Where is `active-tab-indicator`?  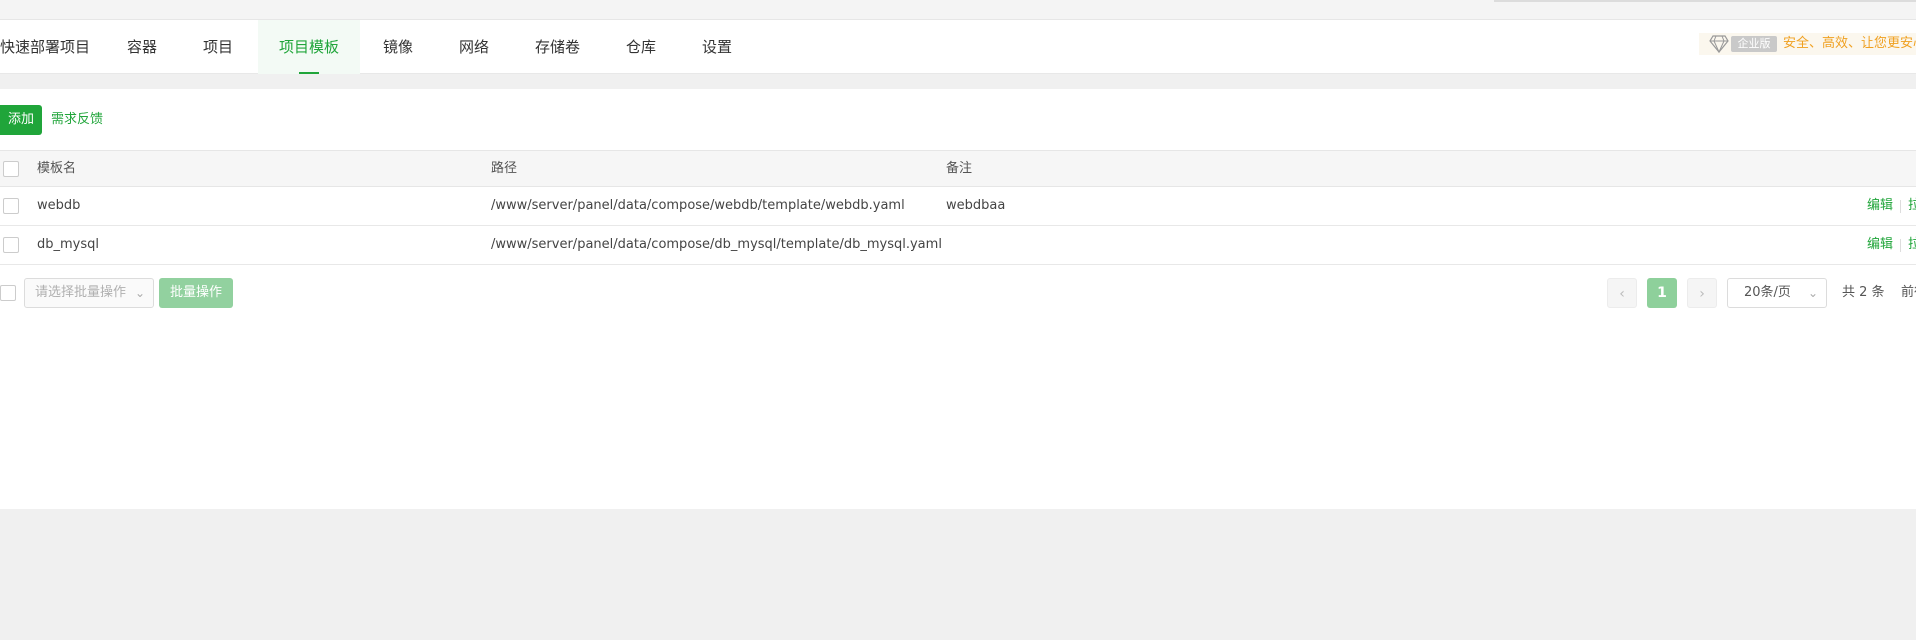
active-tab-indicator is located at coordinates (309, 73).